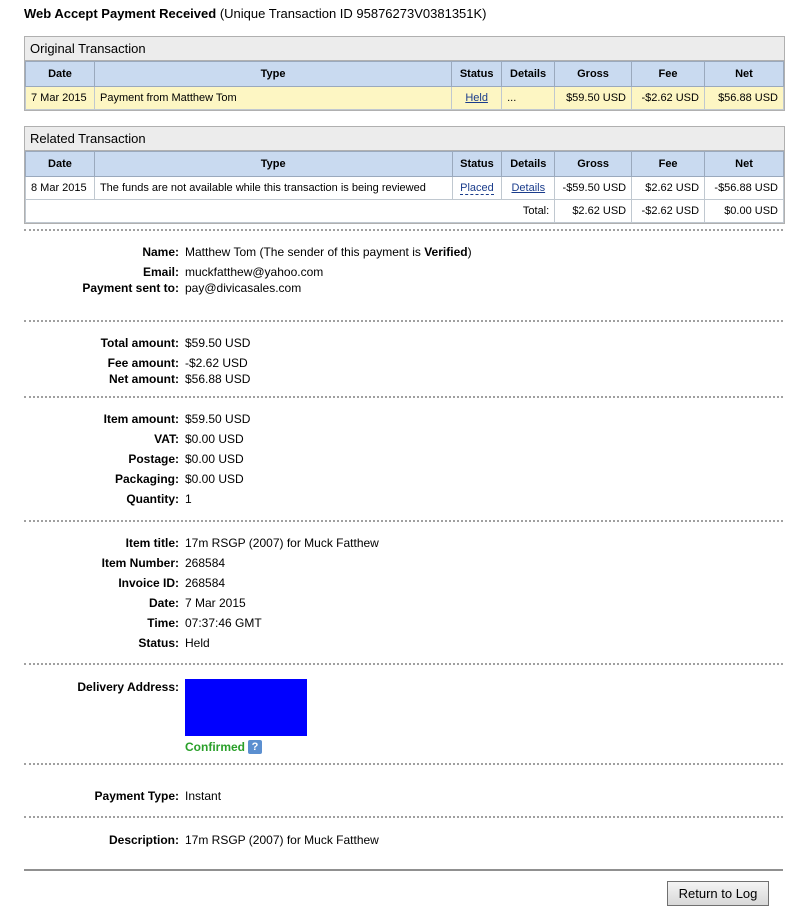  Describe the element at coordinates (528, 164) in the screenshot. I see `column-header-details: Details` at that location.